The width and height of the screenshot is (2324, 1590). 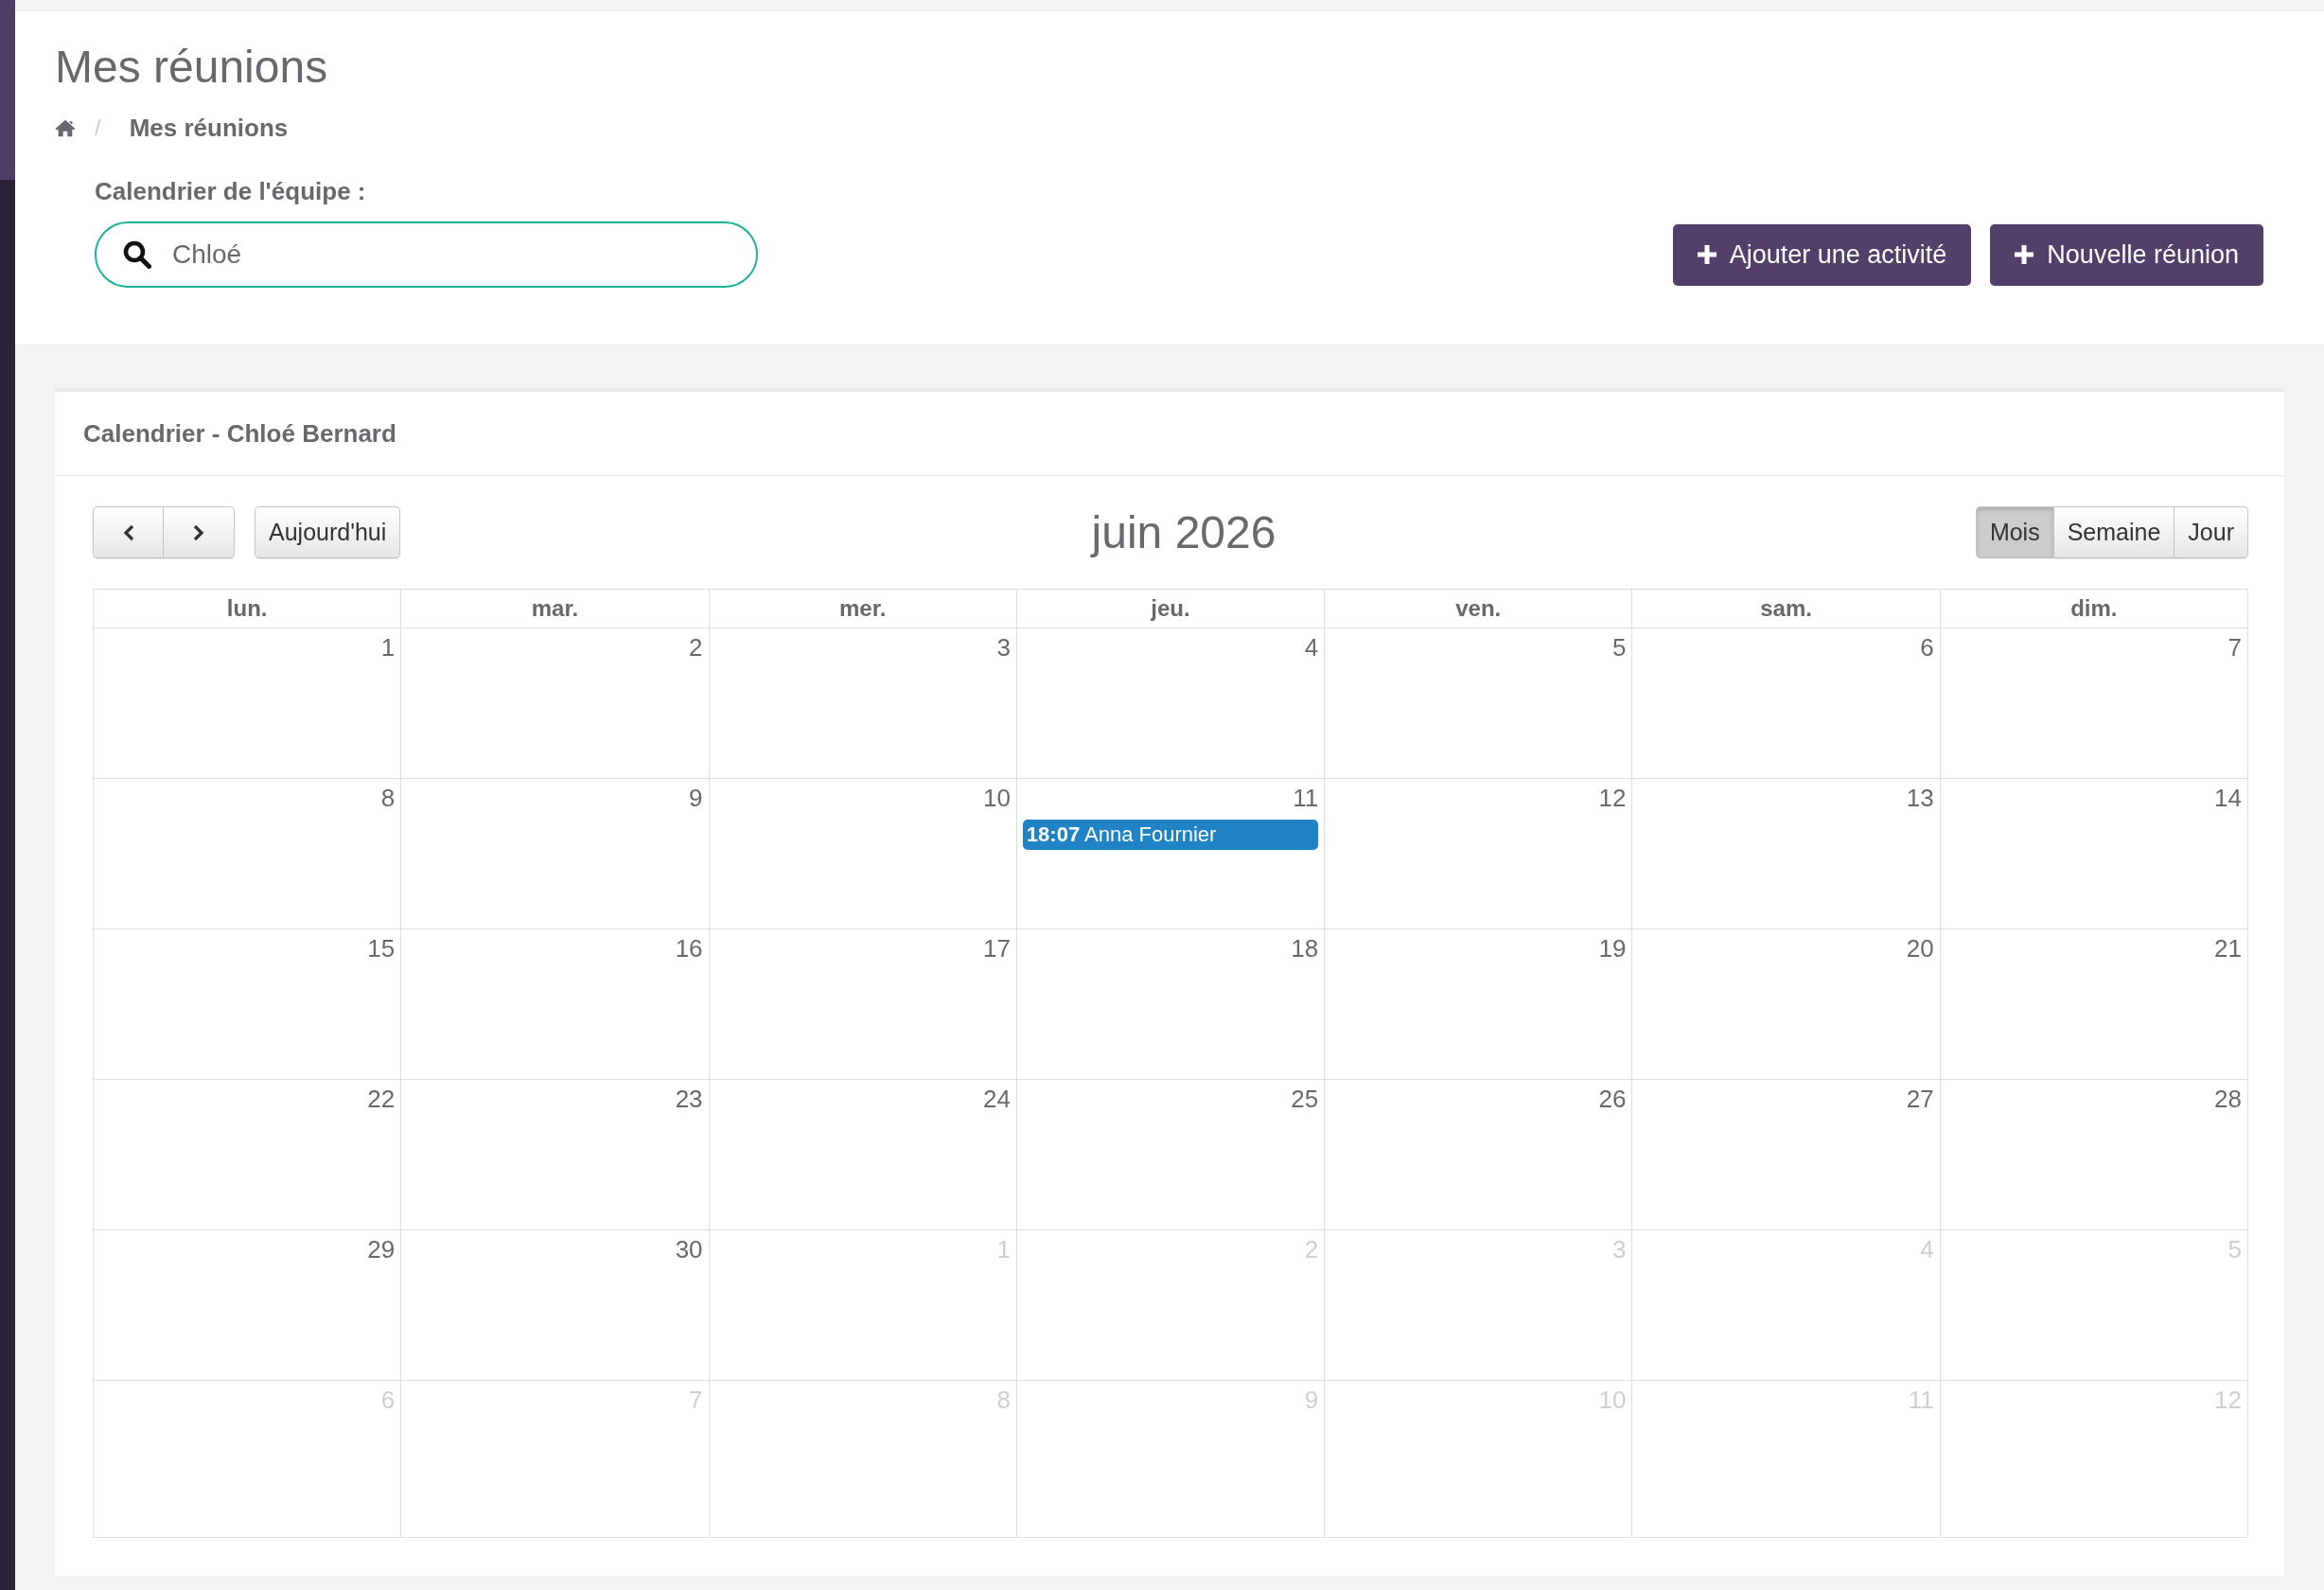 I want to click on day-number: 23, so click(x=689, y=1099).